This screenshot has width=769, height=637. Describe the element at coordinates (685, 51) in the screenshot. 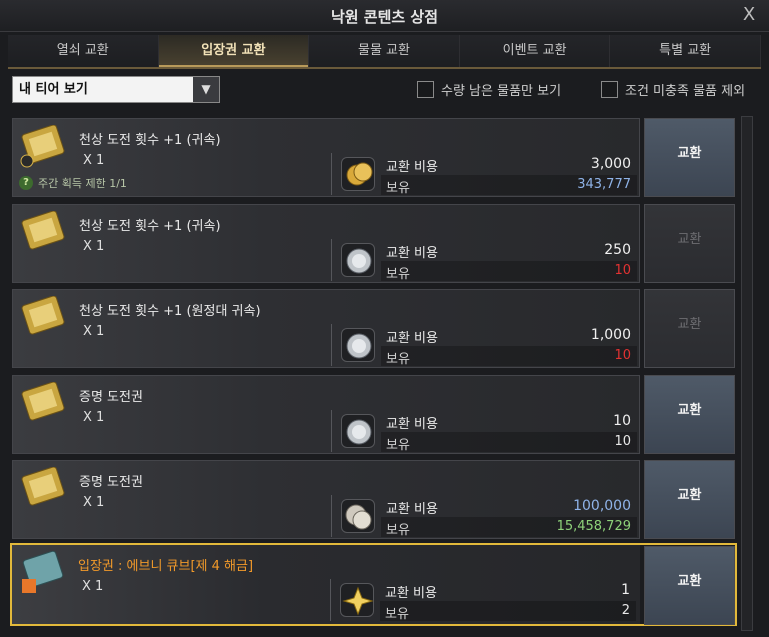

I see `tab-special-exchange: 특별 교환` at that location.